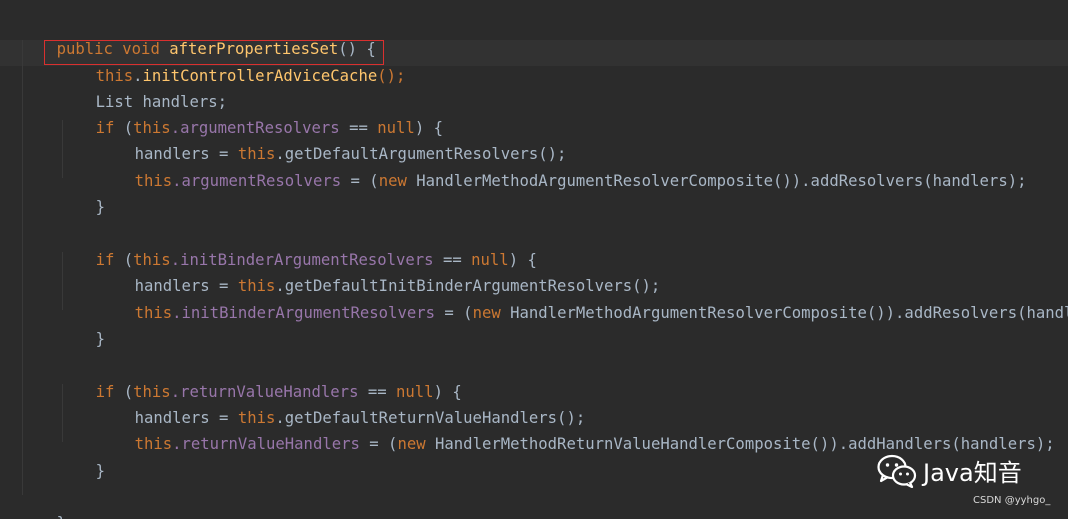 This screenshot has height=519, width=1068. What do you see at coordinates (266, 444) in the screenshot?
I see `field-token: .returnValueHandlers` at bounding box center [266, 444].